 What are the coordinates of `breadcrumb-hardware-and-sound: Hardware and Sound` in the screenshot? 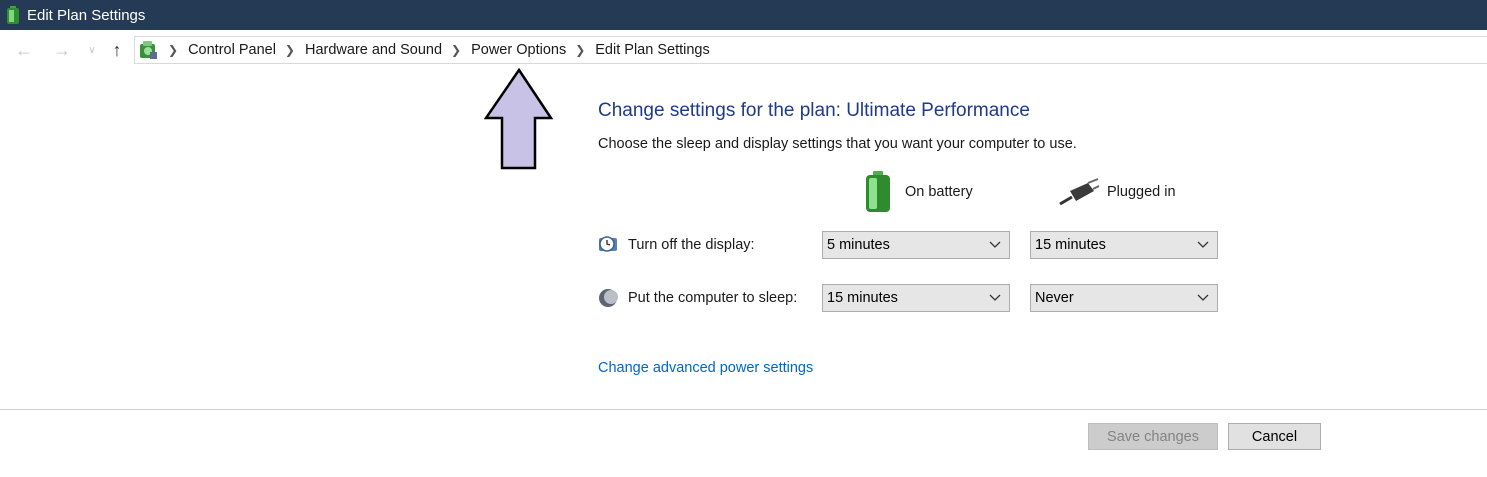 It's located at (373, 50).